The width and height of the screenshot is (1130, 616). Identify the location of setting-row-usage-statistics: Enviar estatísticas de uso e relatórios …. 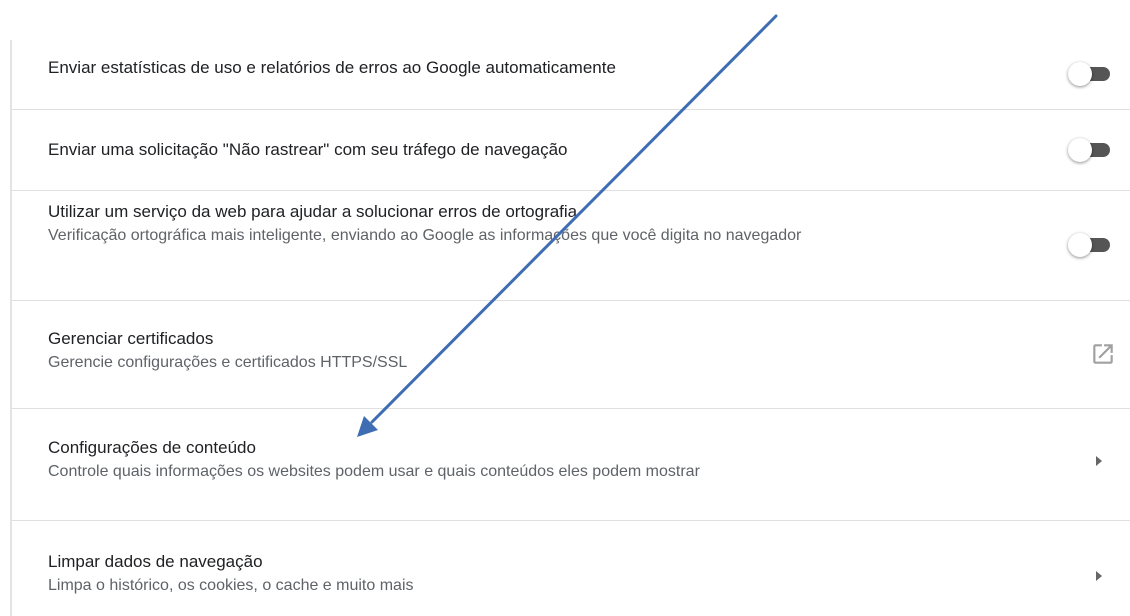
(571, 75).